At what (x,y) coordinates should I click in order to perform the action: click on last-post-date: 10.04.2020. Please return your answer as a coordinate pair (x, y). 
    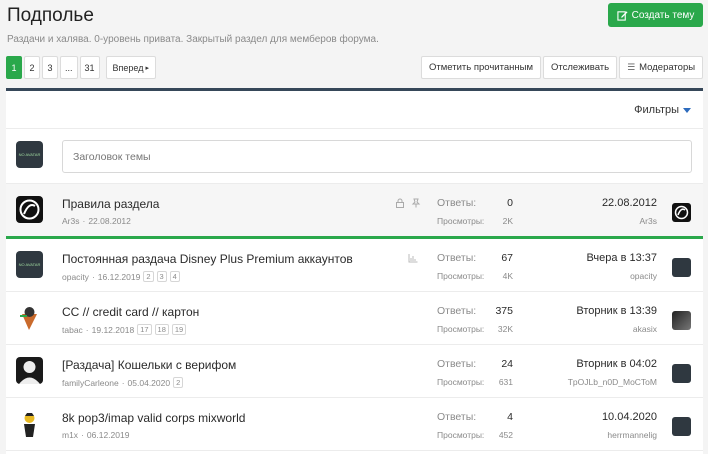
    Looking at the image, I should click on (629, 417).